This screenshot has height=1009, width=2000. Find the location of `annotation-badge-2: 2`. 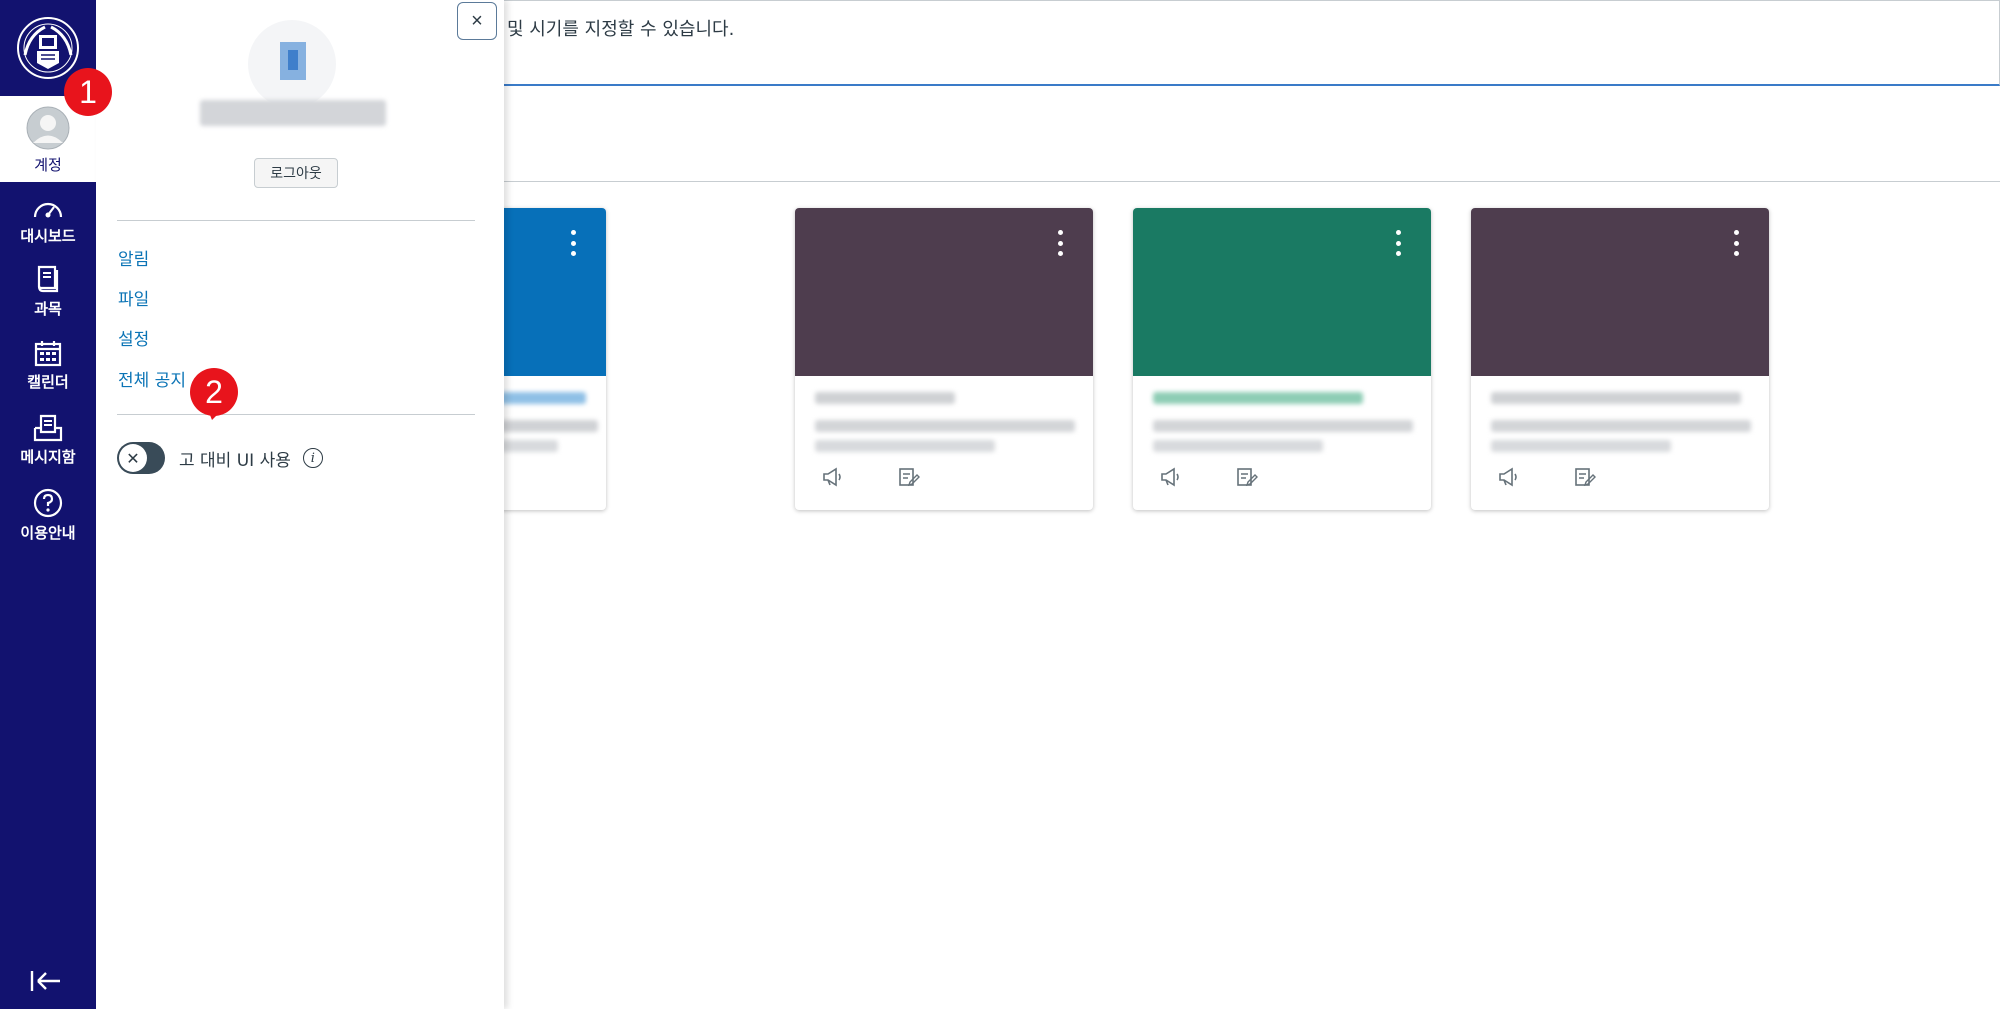

annotation-badge-2: 2 is located at coordinates (214, 392).